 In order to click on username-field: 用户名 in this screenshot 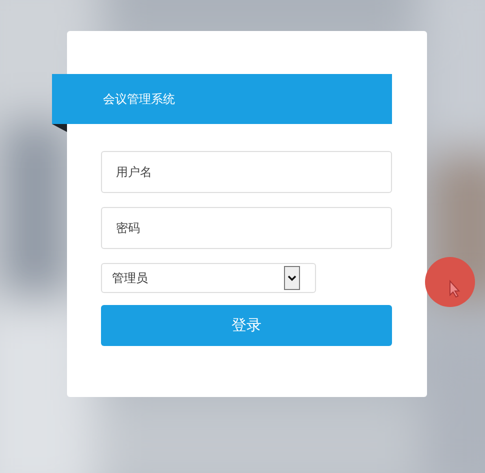, I will do `click(246, 172)`.